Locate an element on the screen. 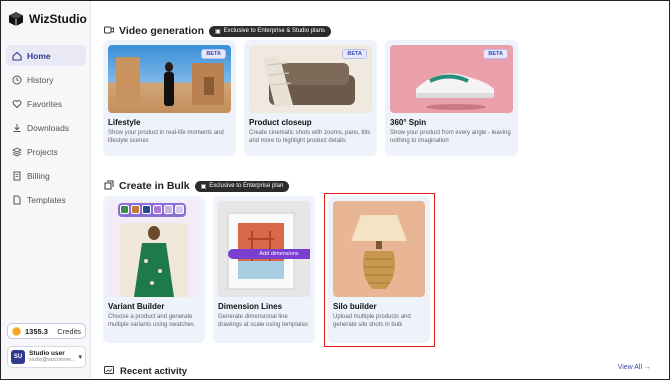 The height and width of the screenshot is (380, 670). sidebar-item-label: Templates is located at coordinates (46, 199).